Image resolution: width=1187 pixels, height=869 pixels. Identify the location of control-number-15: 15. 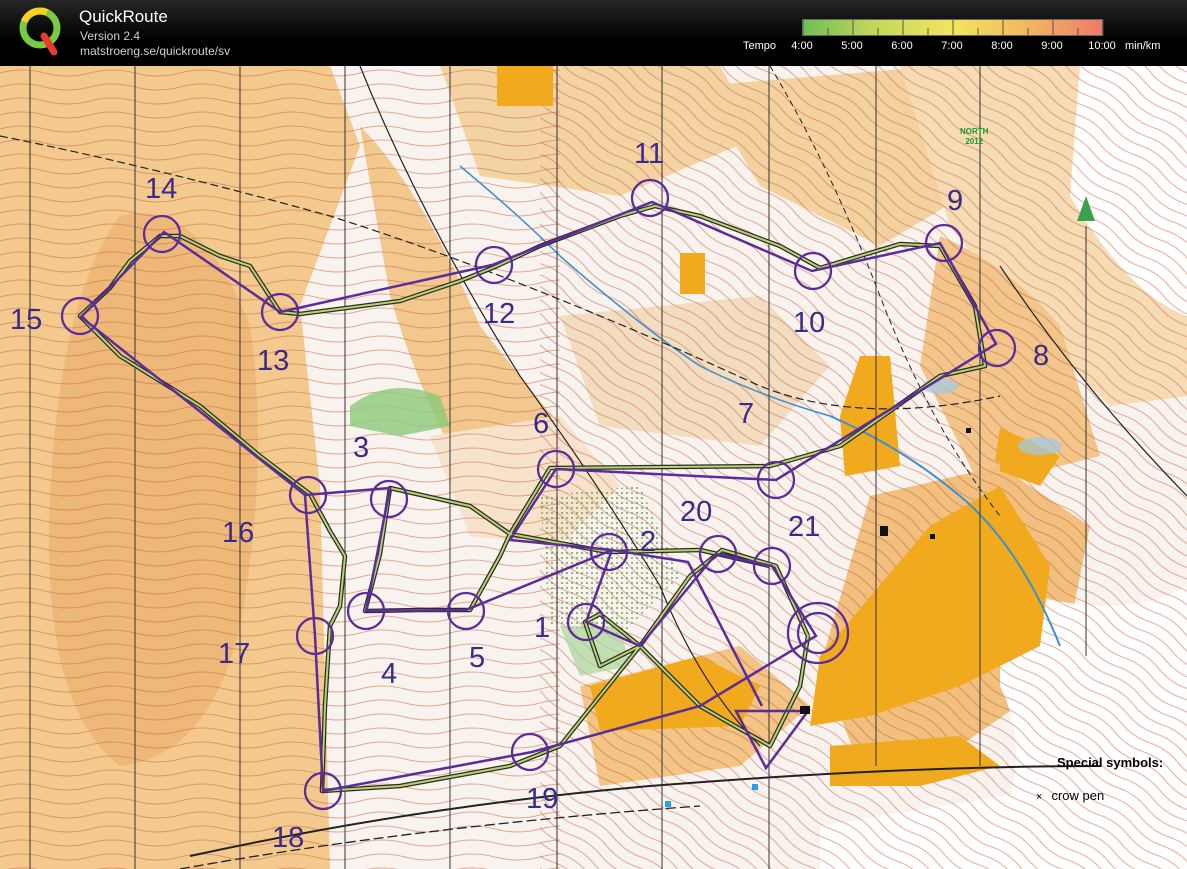
(26, 320).